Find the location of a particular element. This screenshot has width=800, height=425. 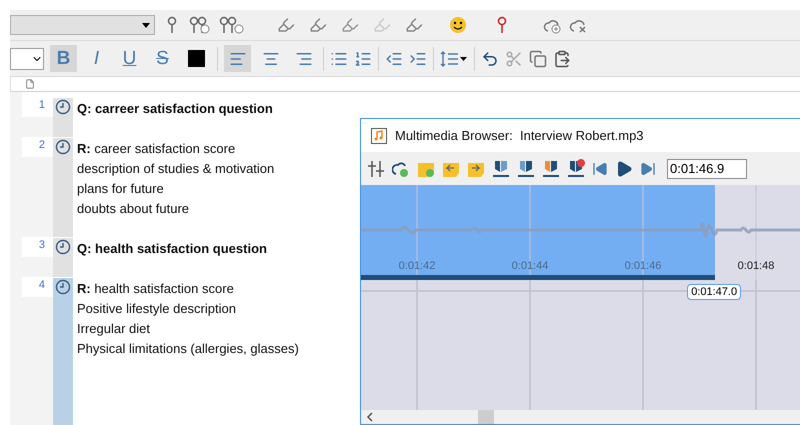

question-text: Q: carreer satisfaction question is located at coordinates (175, 109).